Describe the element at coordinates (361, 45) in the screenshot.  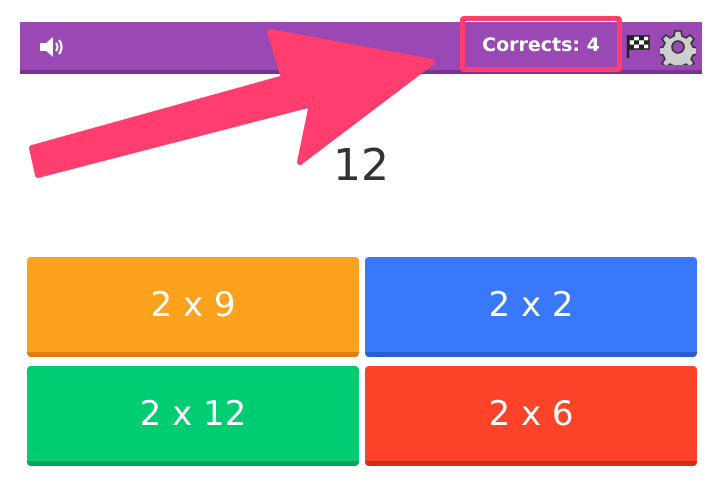
I see `top-bar: Corrects: 4` at that location.